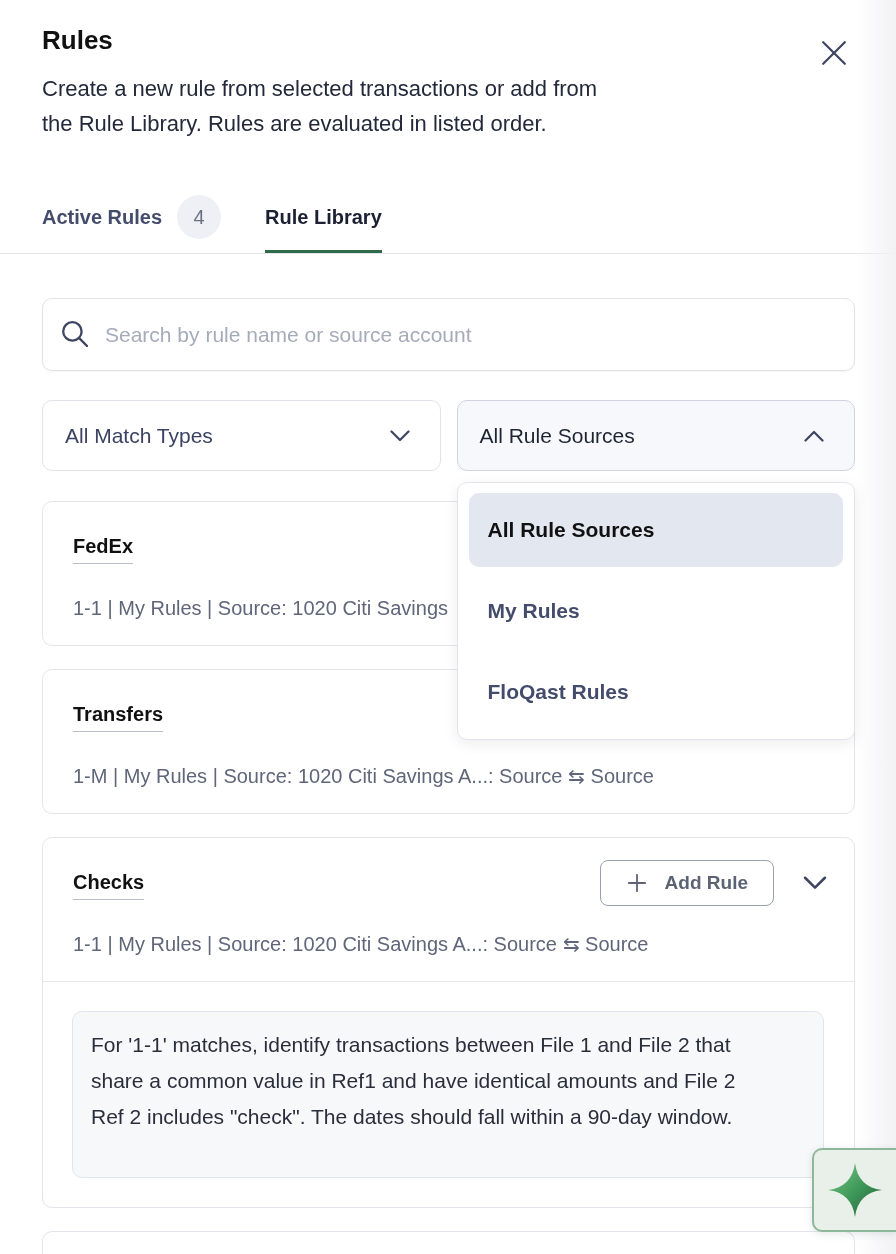  Describe the element at coordinates (118, 716) in the screenshot. I see `rule-name-link: Transfers` at that location.